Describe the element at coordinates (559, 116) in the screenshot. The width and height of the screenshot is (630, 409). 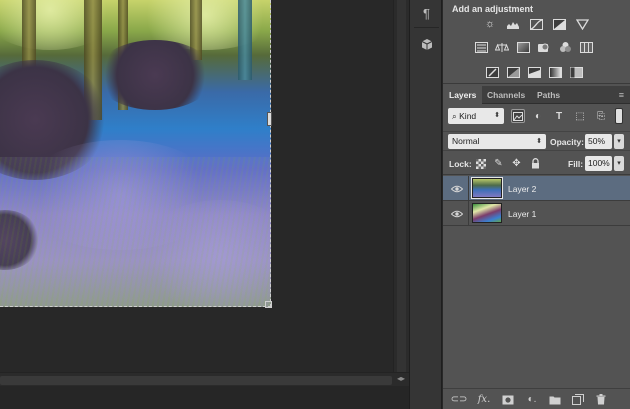
I see `filter-type-layers-icon: T` at that location.